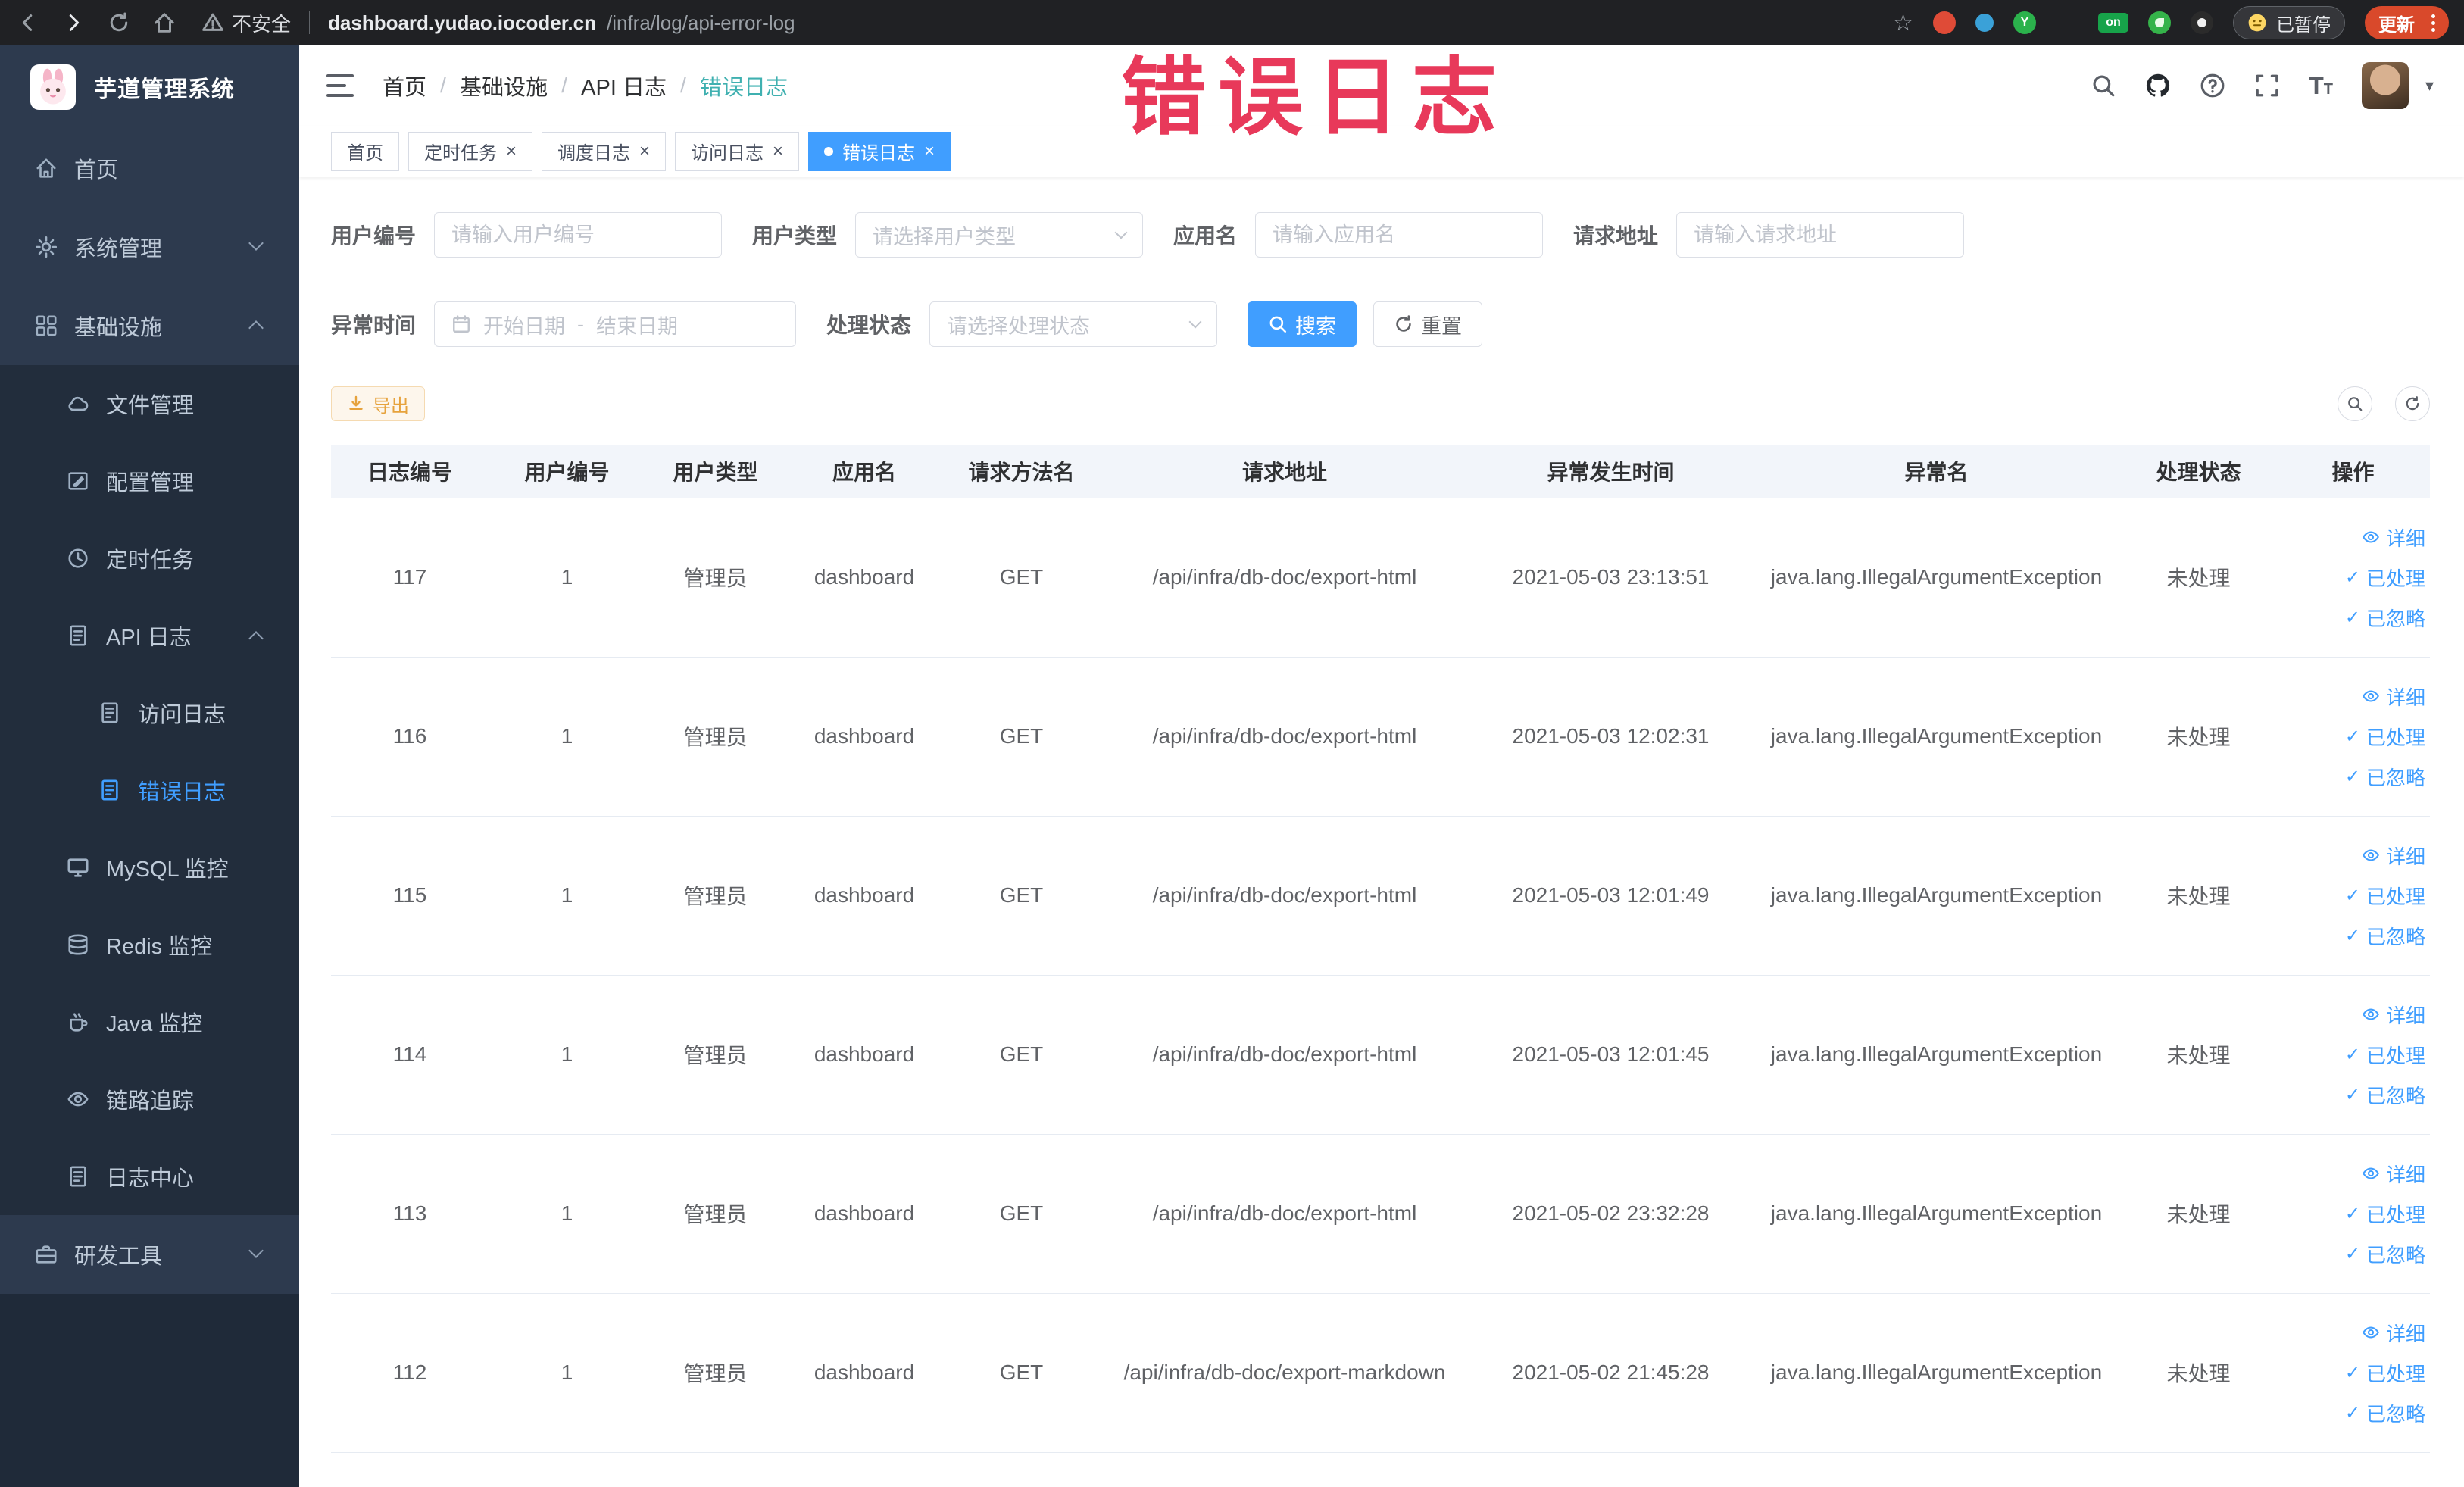  Describe the element at coordinates (149, 867) in the screenshot. I see `sidebar-item-mysql-monitor: MySQL 监控` at that location.